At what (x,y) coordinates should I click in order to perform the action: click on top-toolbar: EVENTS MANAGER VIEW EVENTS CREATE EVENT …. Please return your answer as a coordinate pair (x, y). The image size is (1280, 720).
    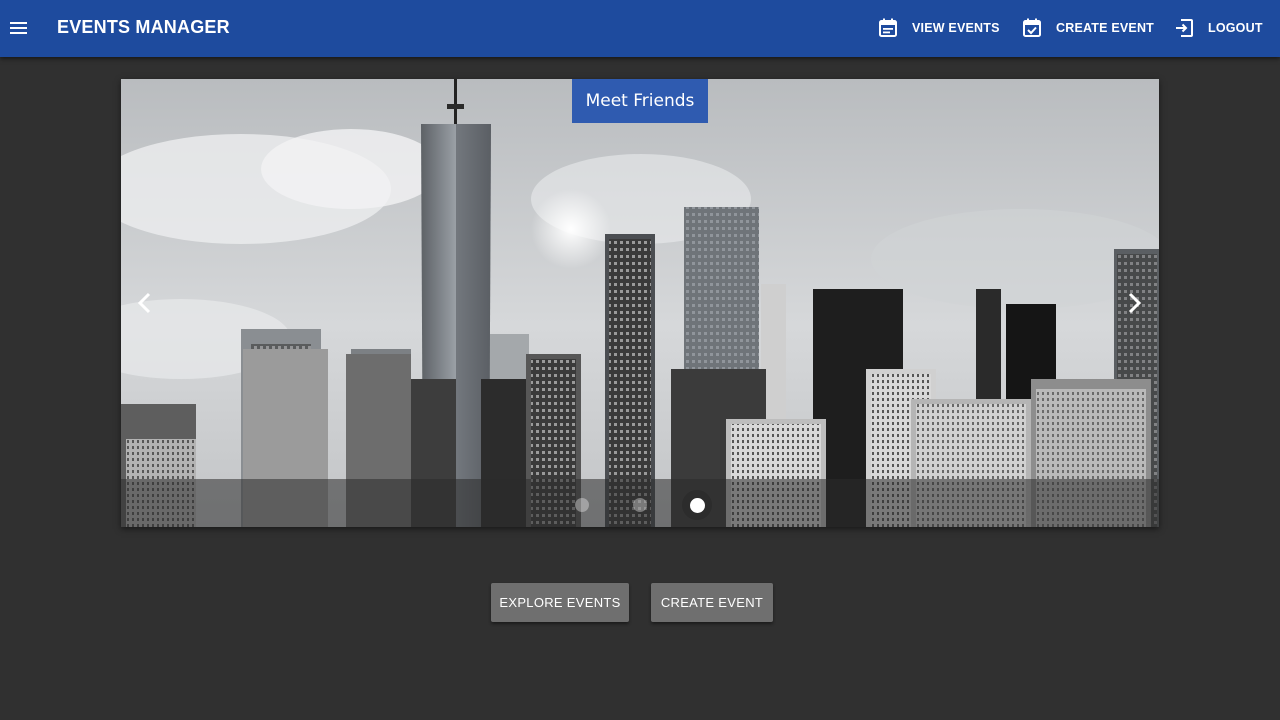
    Looking at the image, I should click on (640, 28).